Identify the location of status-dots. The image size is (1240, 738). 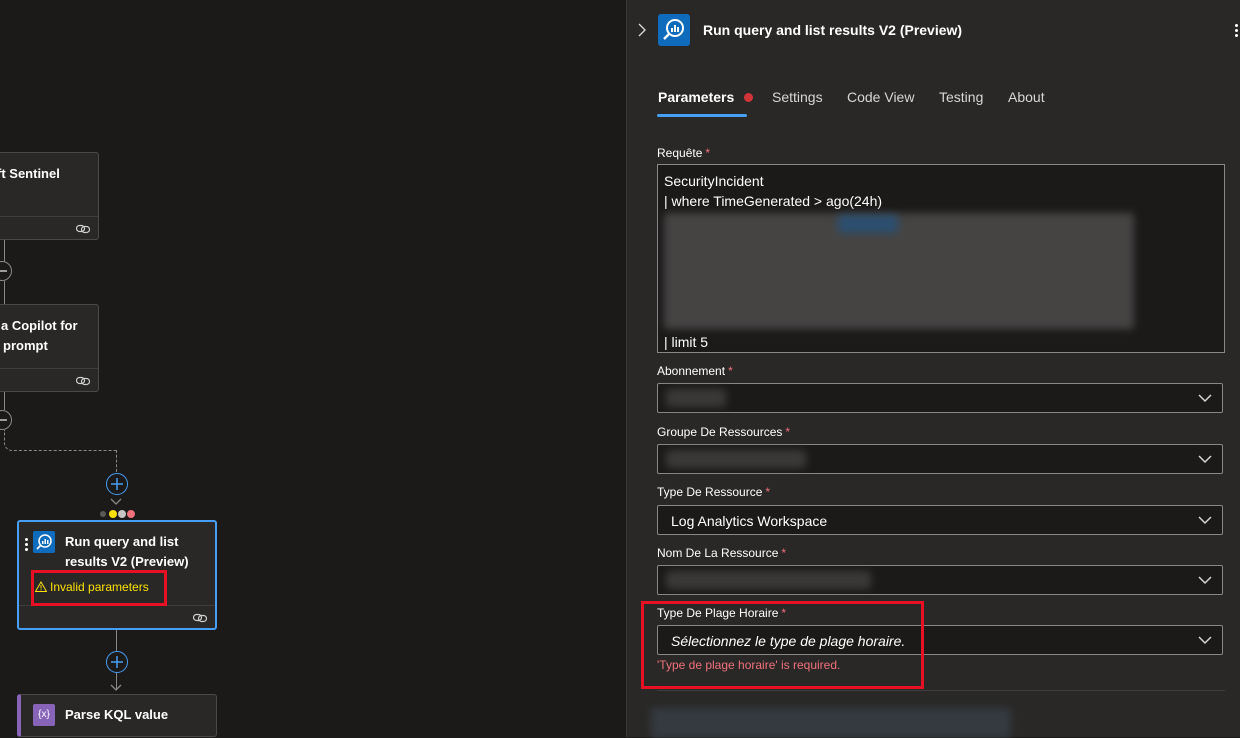
(118, 513).